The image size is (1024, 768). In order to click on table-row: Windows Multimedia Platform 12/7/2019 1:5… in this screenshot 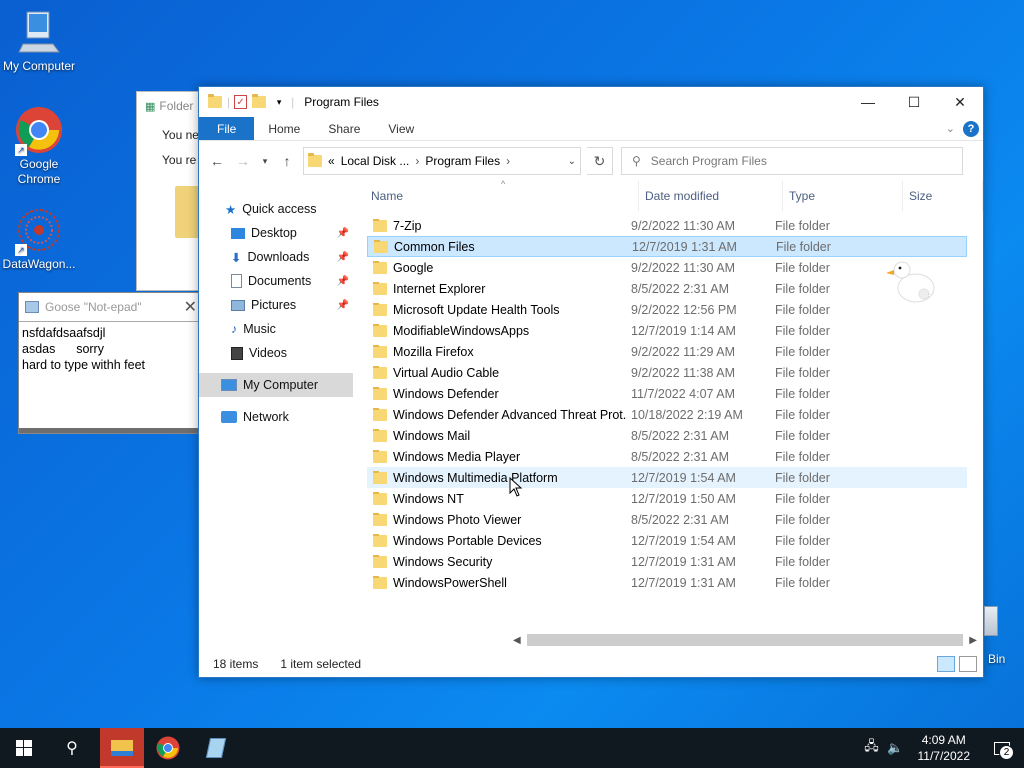, I will do `click(667, 477)`.